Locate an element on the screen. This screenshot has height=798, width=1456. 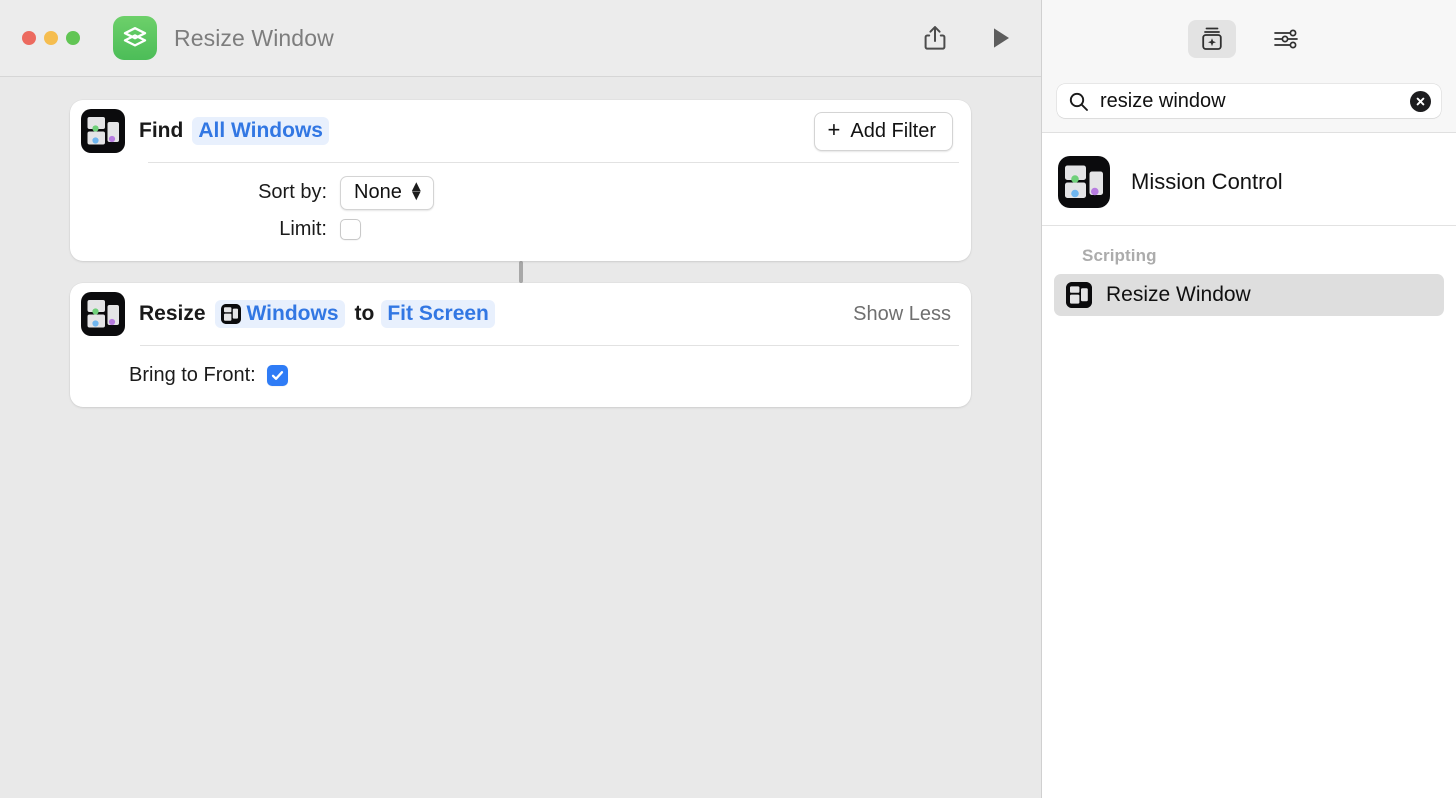
bring-to-front-label: Bring to Front: is located at coordinates (192, 375).